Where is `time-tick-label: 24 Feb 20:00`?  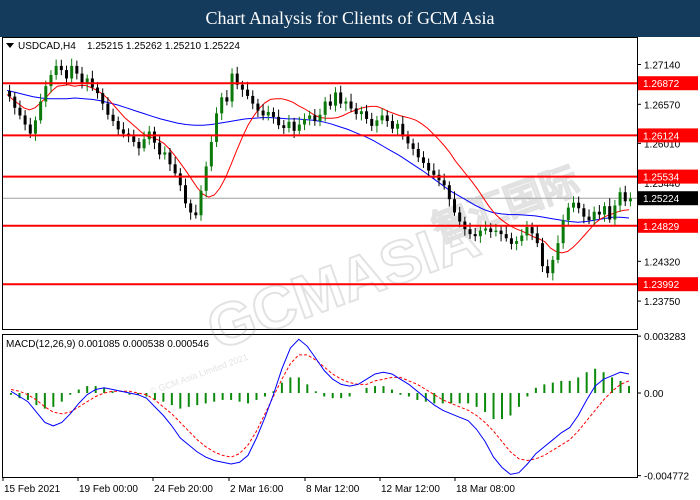
time-tick-label: 24 Feb 20:00 is located at coordinates (183, 489).